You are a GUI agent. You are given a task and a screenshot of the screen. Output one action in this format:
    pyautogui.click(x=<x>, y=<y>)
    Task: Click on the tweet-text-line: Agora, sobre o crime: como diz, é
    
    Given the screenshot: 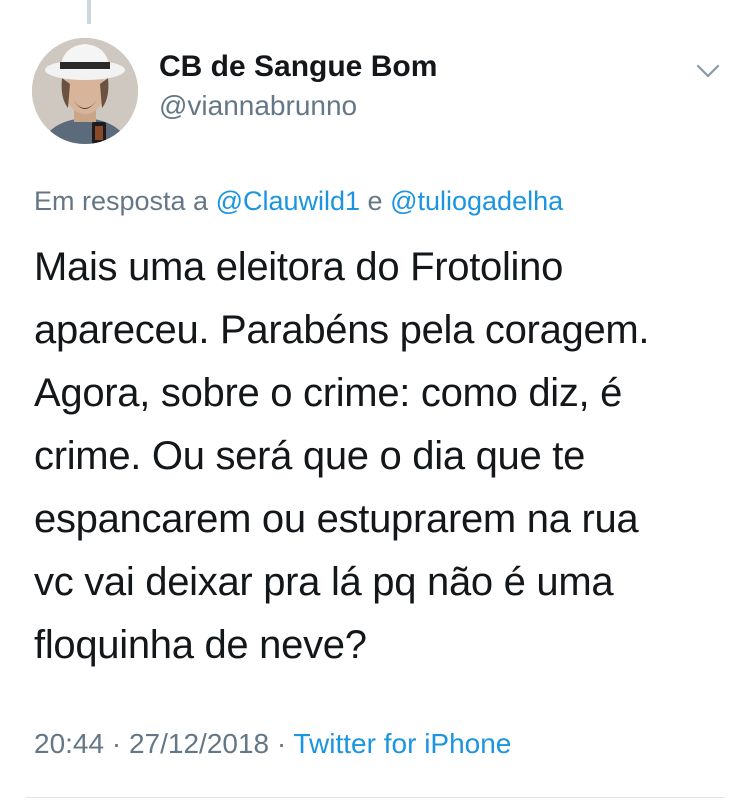 What is the action you would take?
    pyautogui.click(x=328, y=393)
    